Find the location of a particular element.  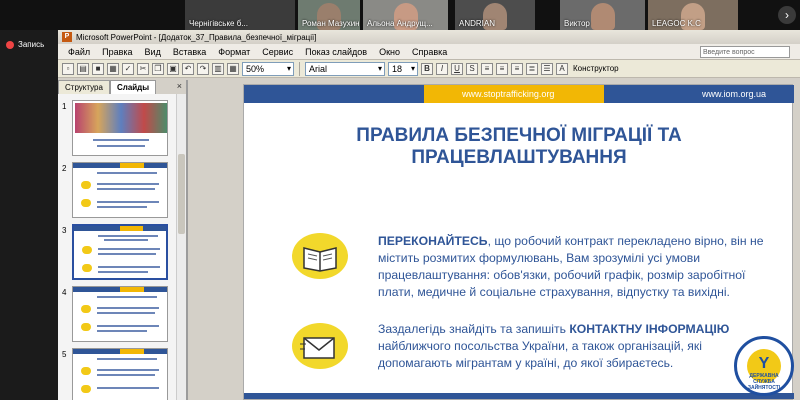

paragraph-text: Заздалегідь знайдіть та запишіть is located at coordinates (474, 329).